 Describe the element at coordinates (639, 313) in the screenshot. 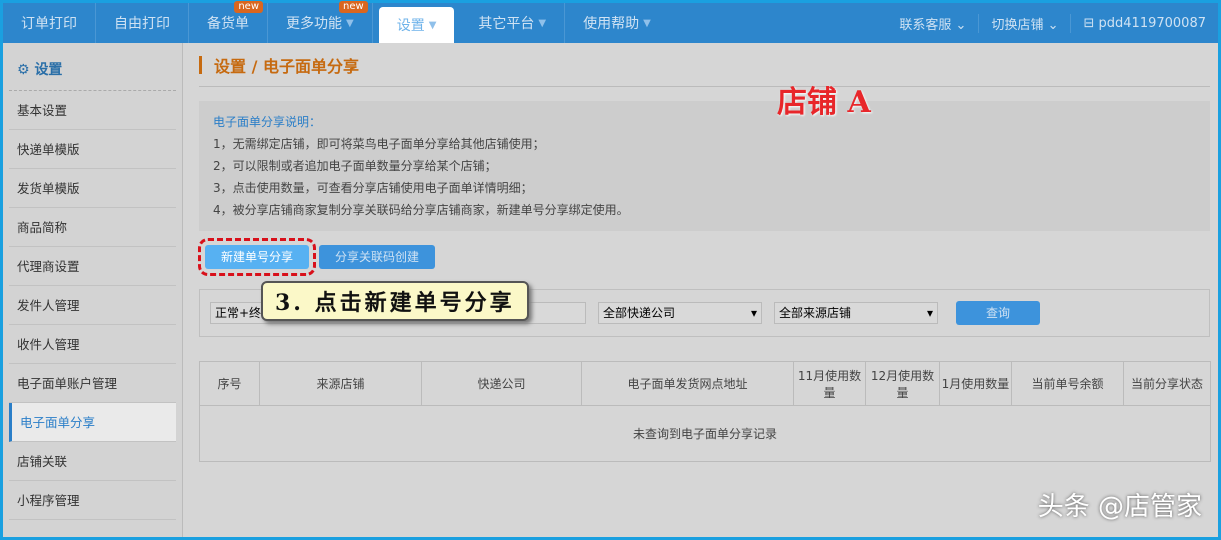

I see `express-value: 全部快递公司` at that location.